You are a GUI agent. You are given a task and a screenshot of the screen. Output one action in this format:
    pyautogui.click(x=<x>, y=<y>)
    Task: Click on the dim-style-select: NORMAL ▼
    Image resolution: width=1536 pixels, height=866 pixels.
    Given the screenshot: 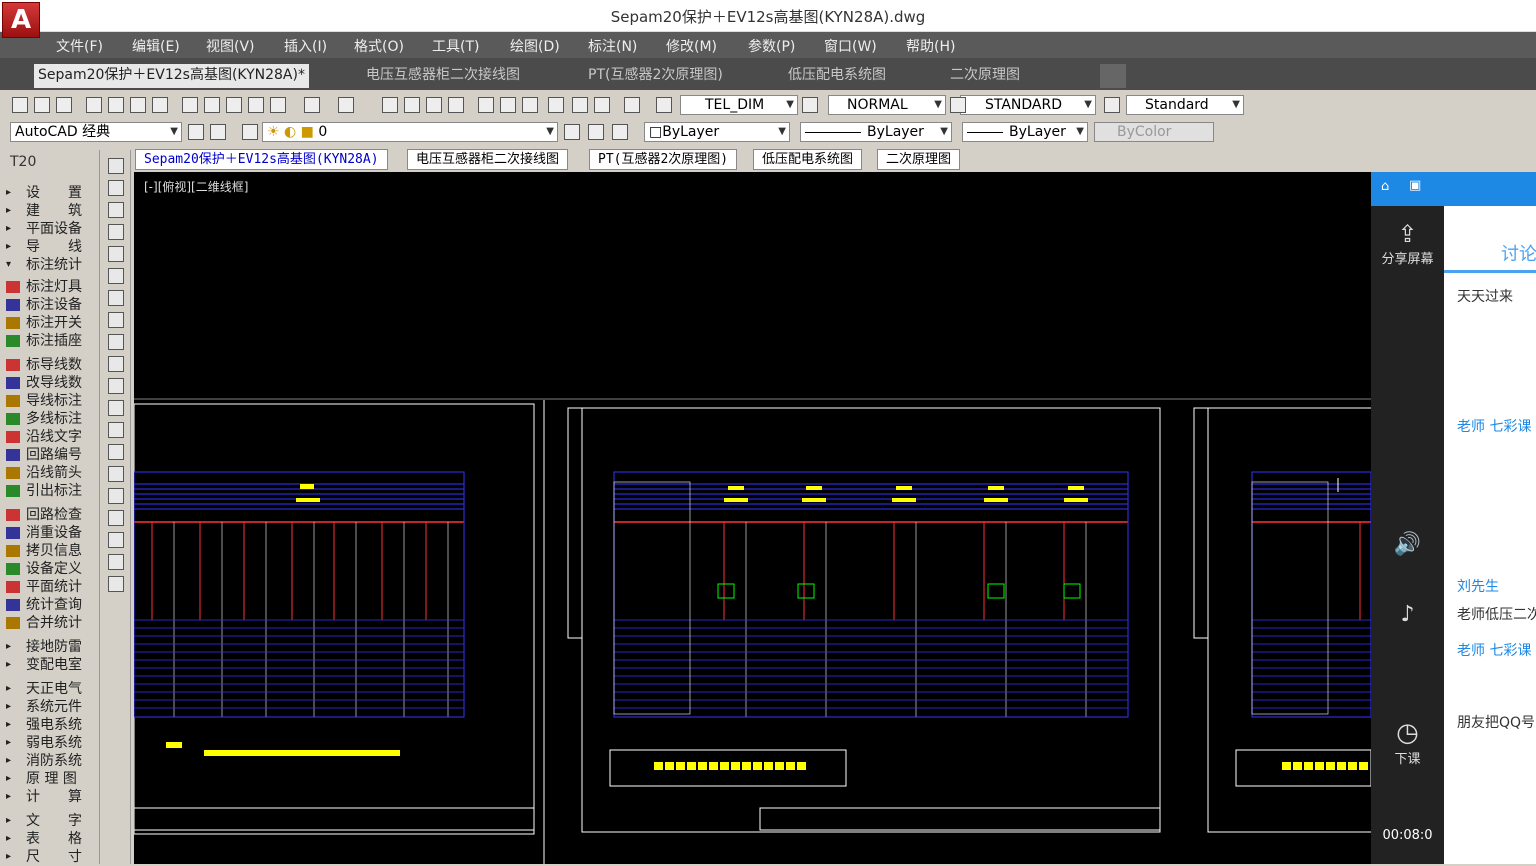 What is the action you would take?
    pyautogui.click(x=887, y=105)
    